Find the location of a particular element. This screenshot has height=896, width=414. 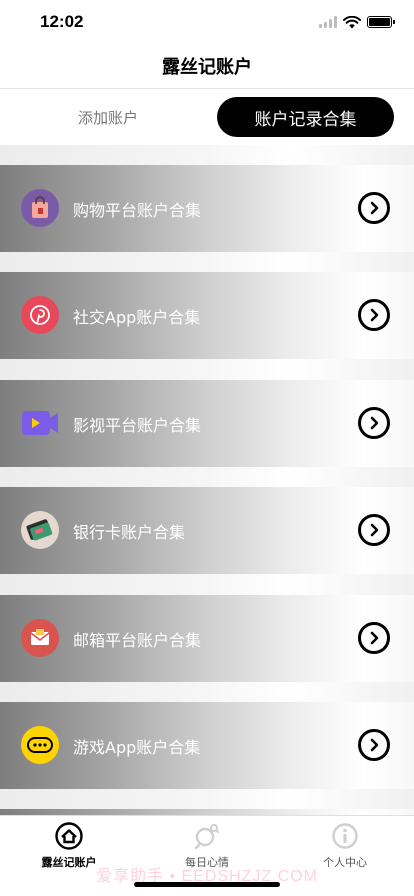

shopping-bag-icon is located at coordinates (40, 208).